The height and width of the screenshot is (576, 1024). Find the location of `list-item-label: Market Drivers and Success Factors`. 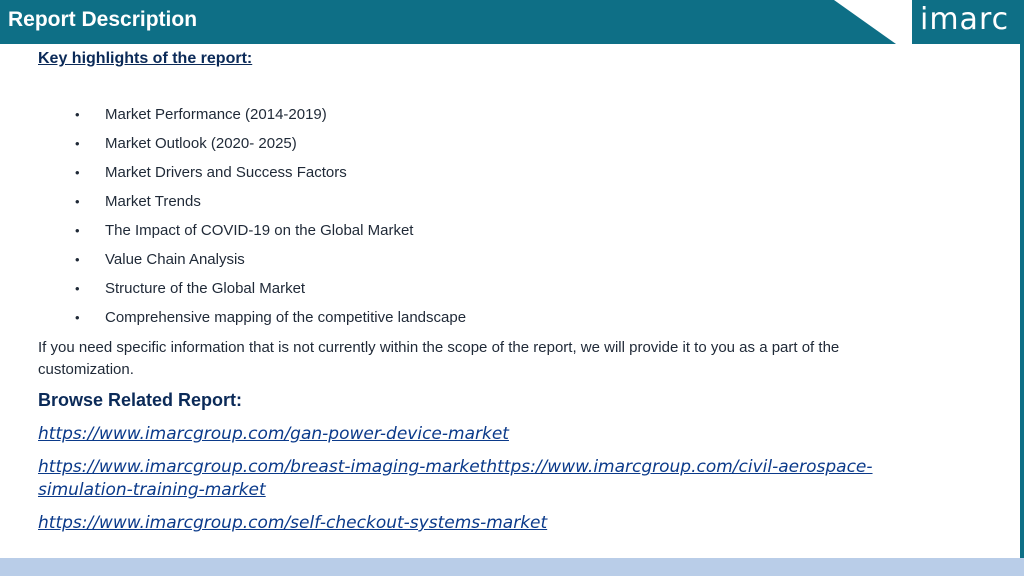

list-item-label: Market Drivers and Success Factors is located at coordinates (226, 172).